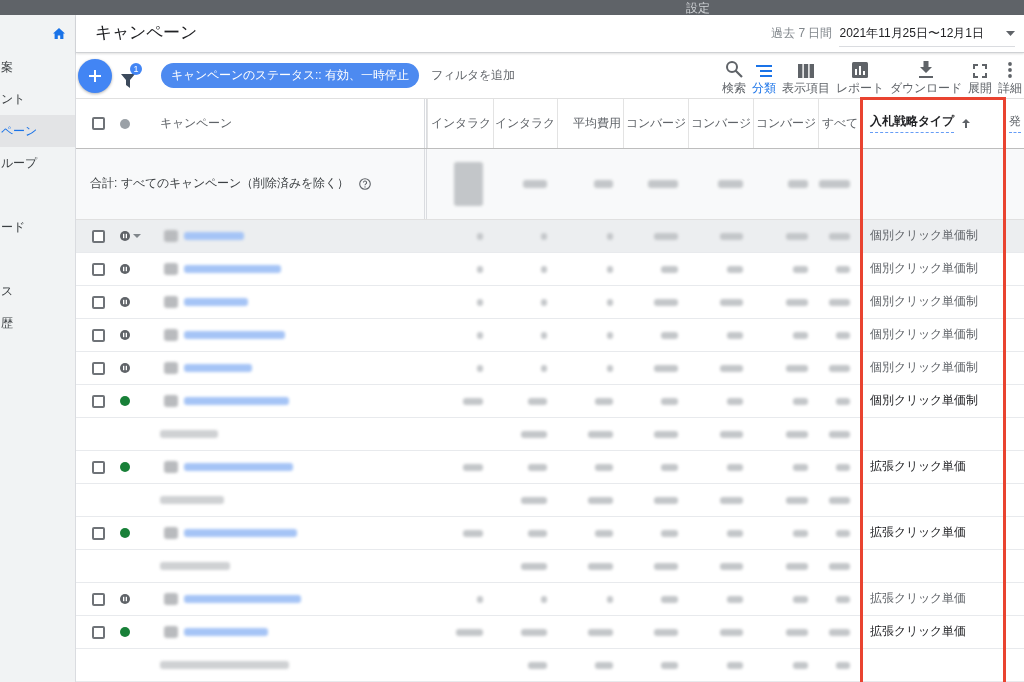 This screenshot has width=1024, height=682. I want to click on sidebar-item: ント, so click(37, 99).